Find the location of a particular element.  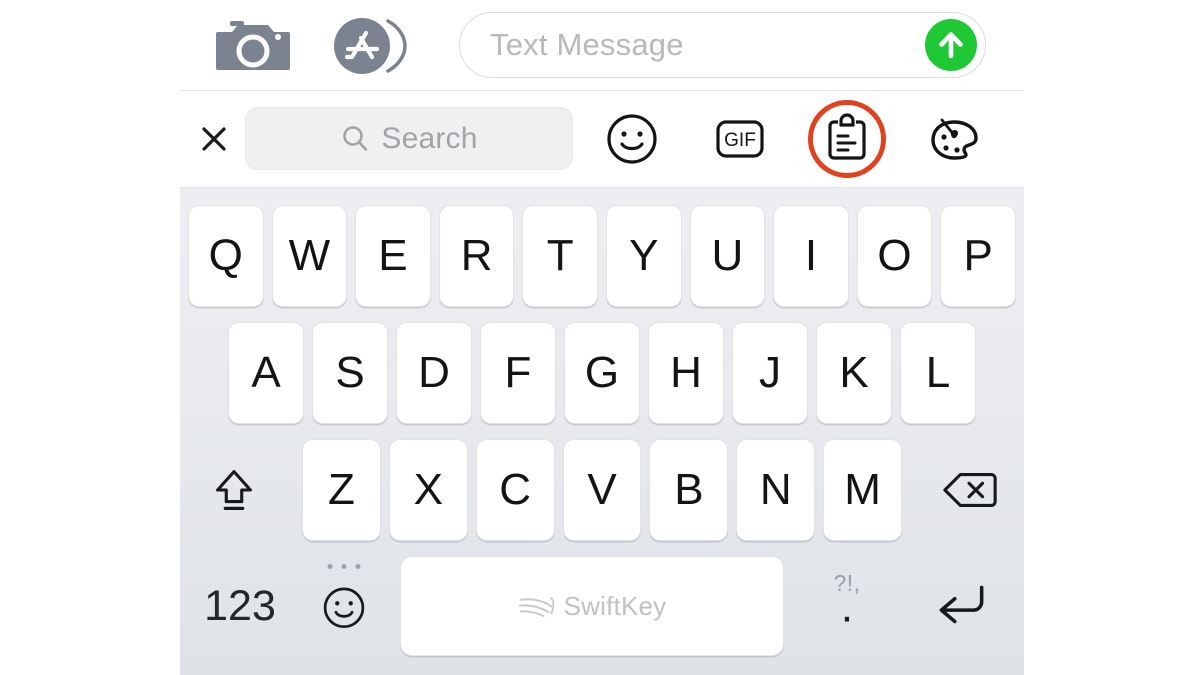

search-placeholder: Search is located at coordinates (429, 138).